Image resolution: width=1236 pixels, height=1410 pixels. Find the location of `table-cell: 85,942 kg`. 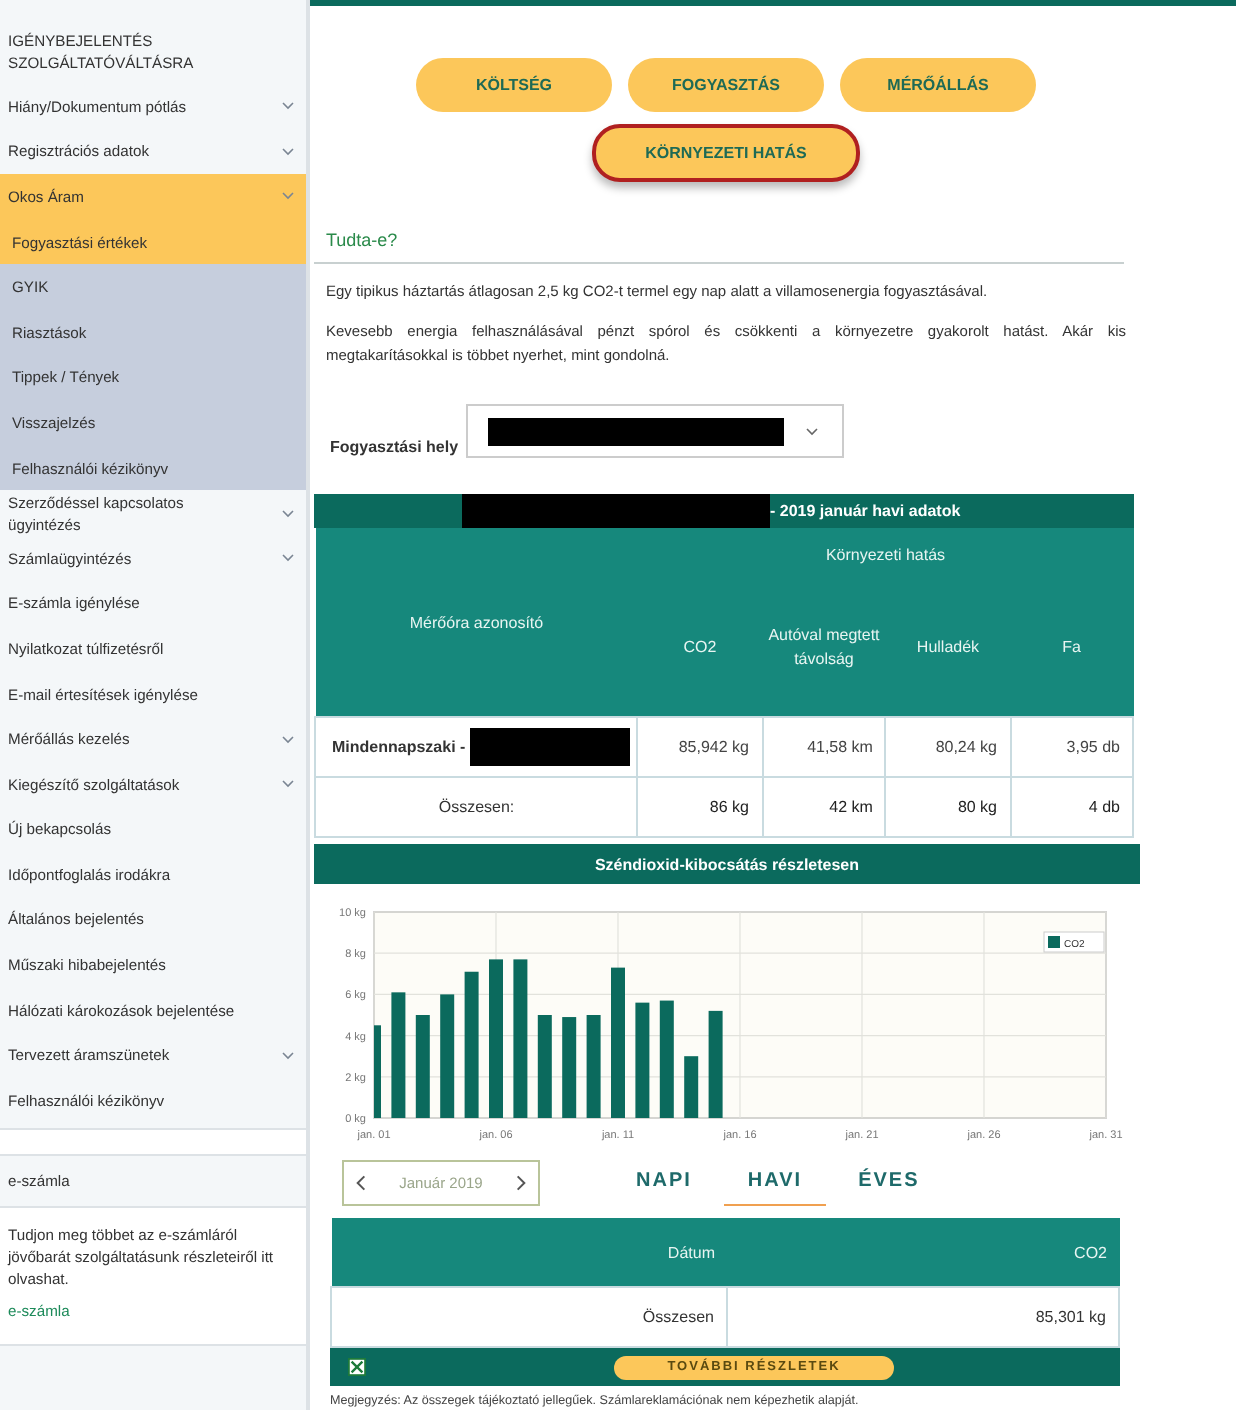

table-cell: 85,942 kg is located at coordinates (699, 747).